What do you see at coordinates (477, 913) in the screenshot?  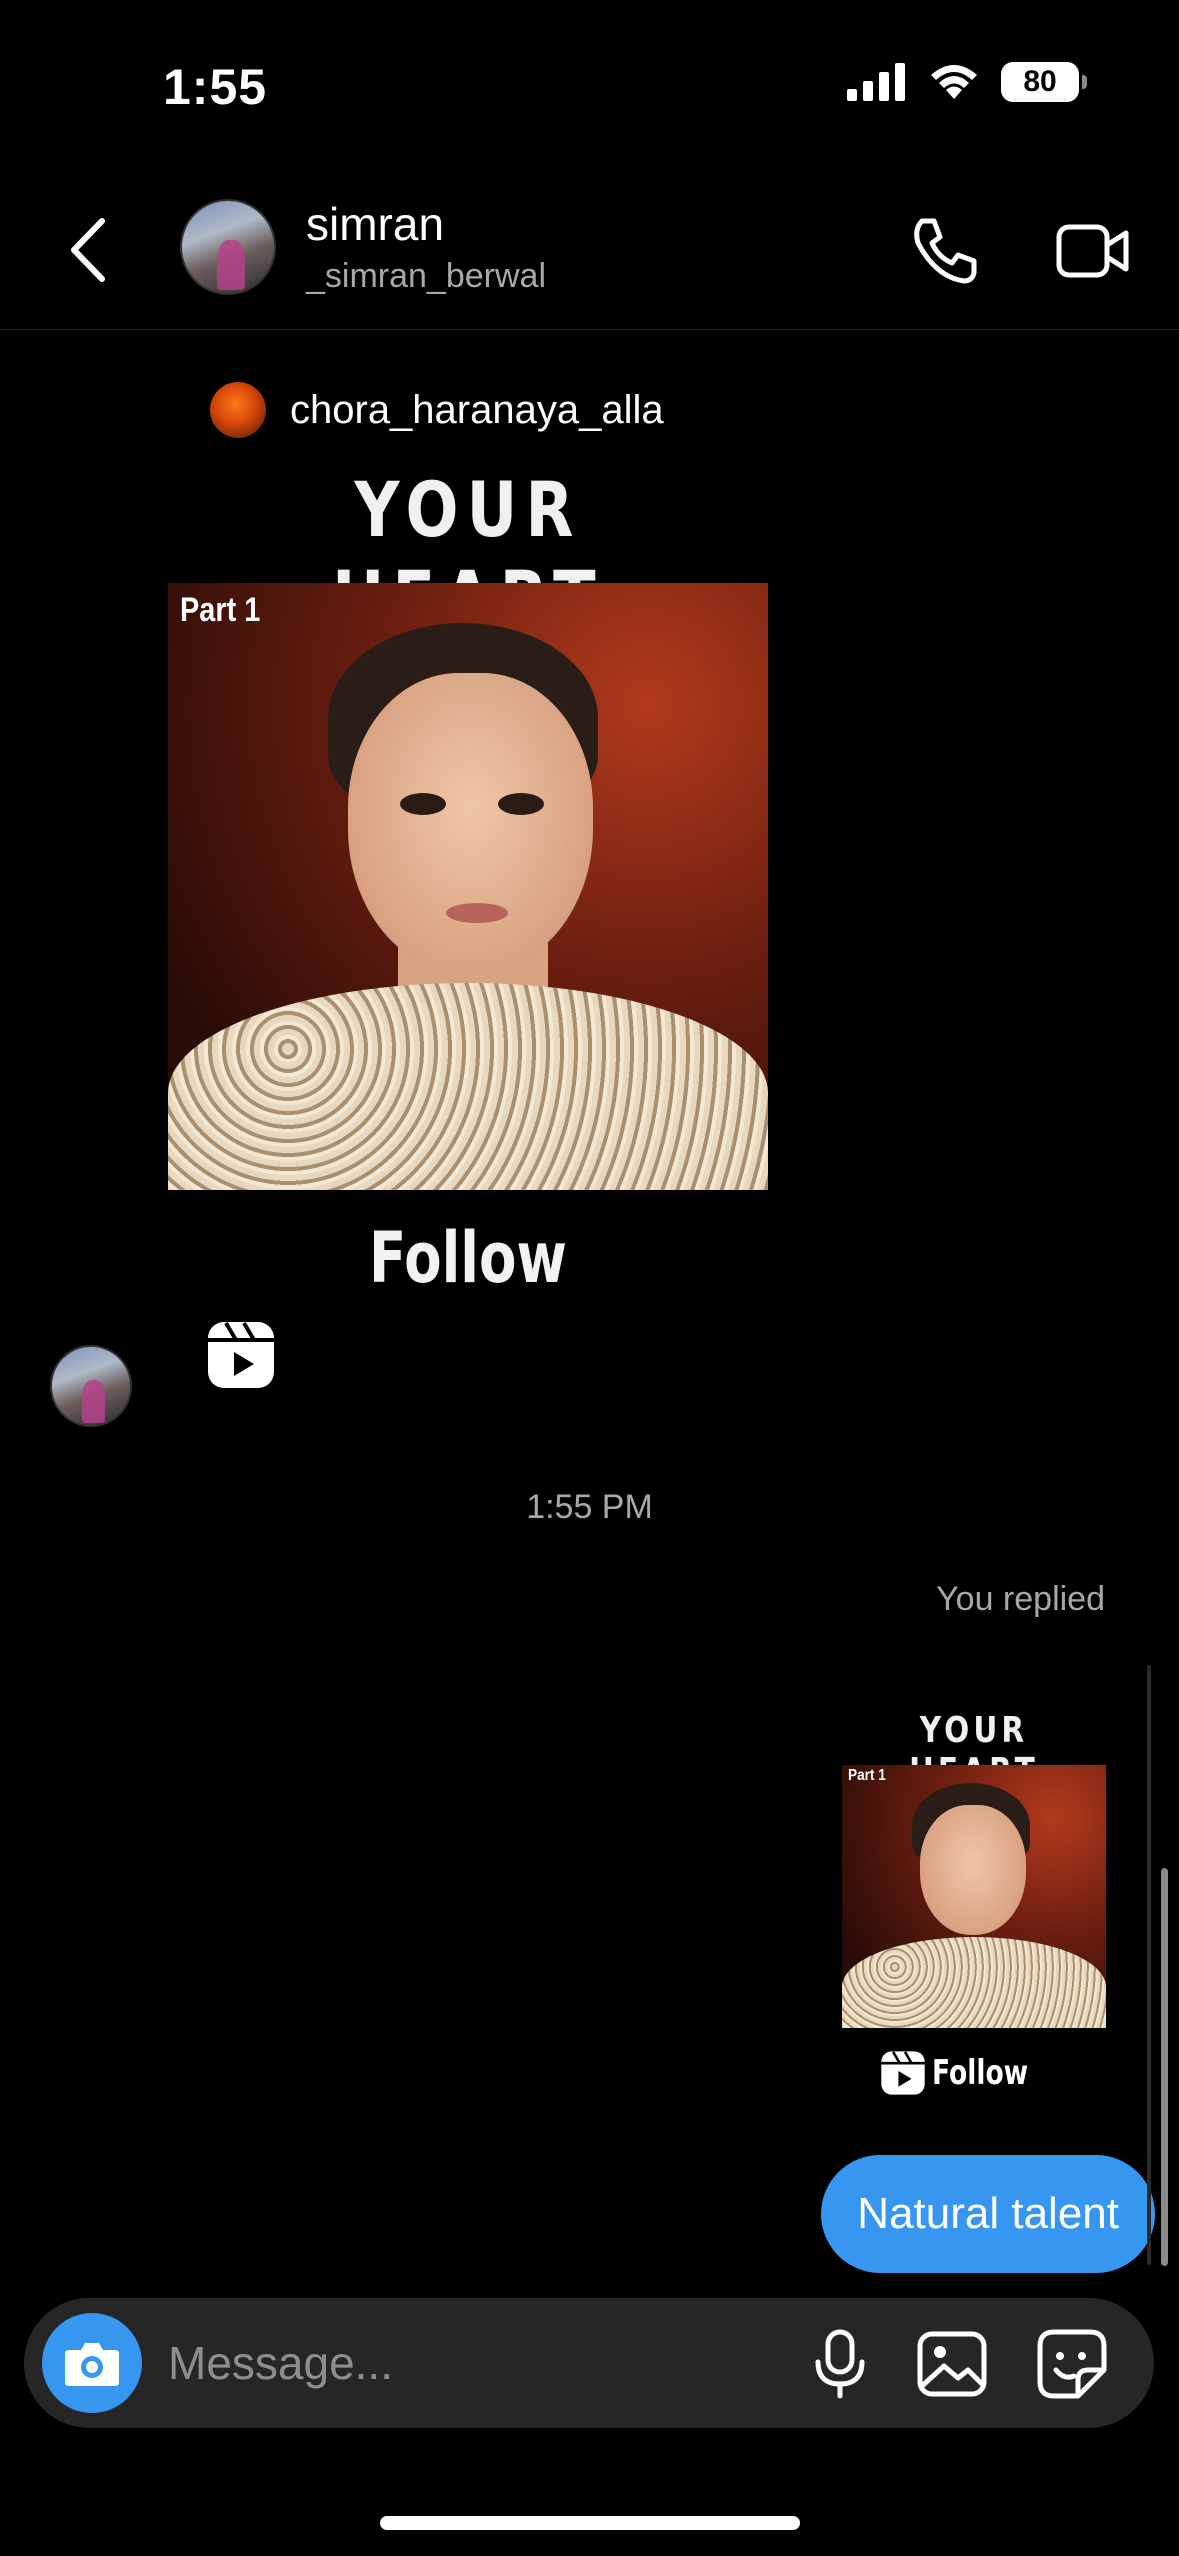 I see `reel-thumbnail-lips` at bounding box center [477, 913].